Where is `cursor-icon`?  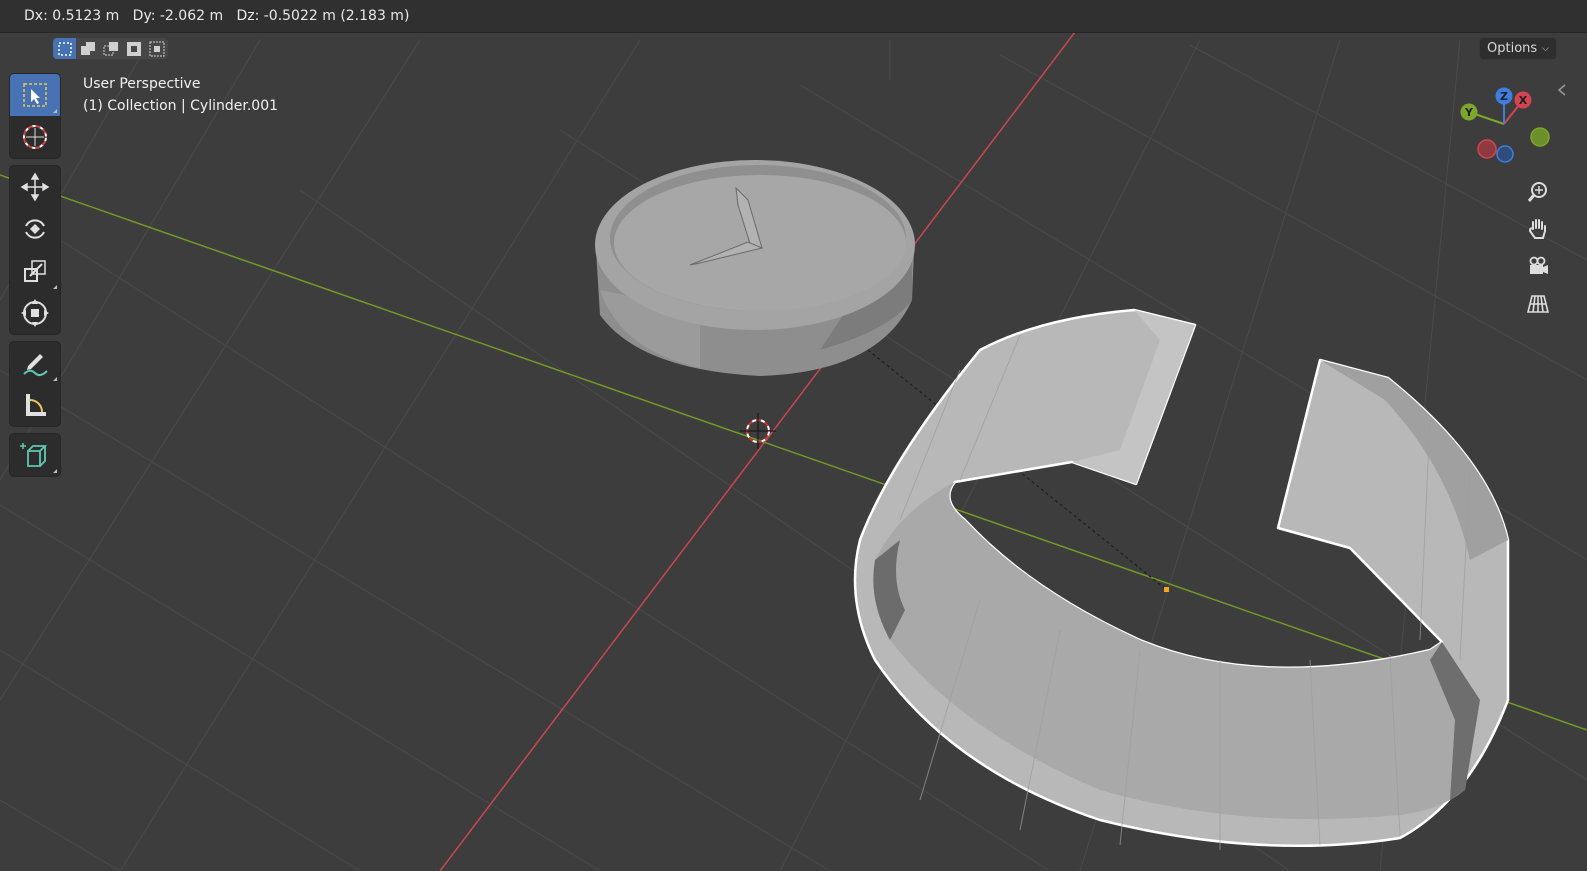 cursor-icon is located at coordinates (35, 137).